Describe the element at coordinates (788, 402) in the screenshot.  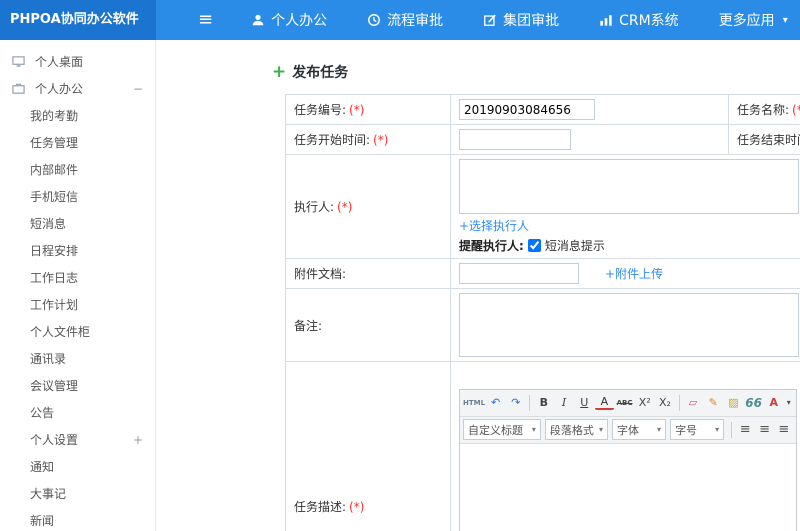
I see `text-color-caret-icon: ▾` at that location.